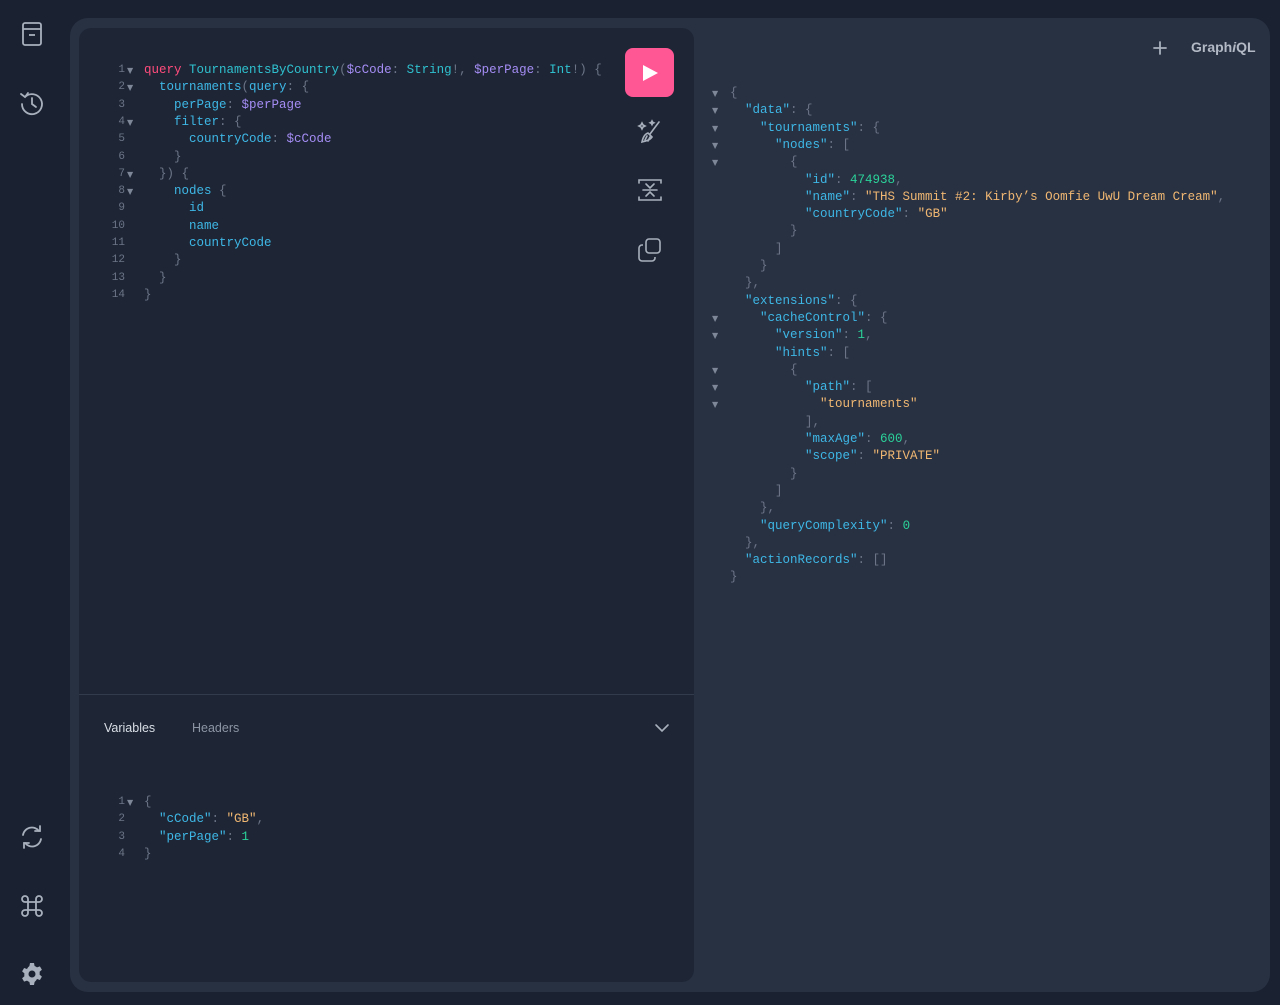 This screenshot has height=1005, width=1280. I want to click on code-token: {, so click(148, 802).